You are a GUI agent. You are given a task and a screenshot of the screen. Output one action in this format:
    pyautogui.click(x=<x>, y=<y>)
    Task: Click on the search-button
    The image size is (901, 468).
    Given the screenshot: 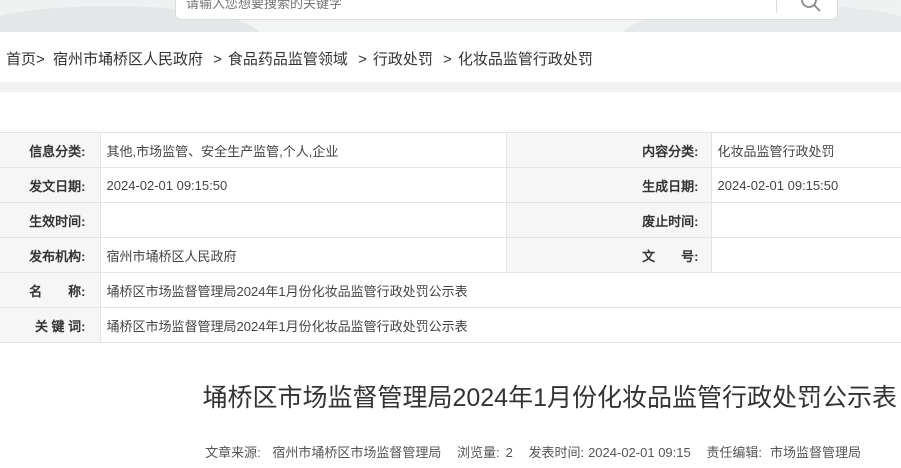 What is the action you would take?
    pyautogui.click(x=810, y=9)
    